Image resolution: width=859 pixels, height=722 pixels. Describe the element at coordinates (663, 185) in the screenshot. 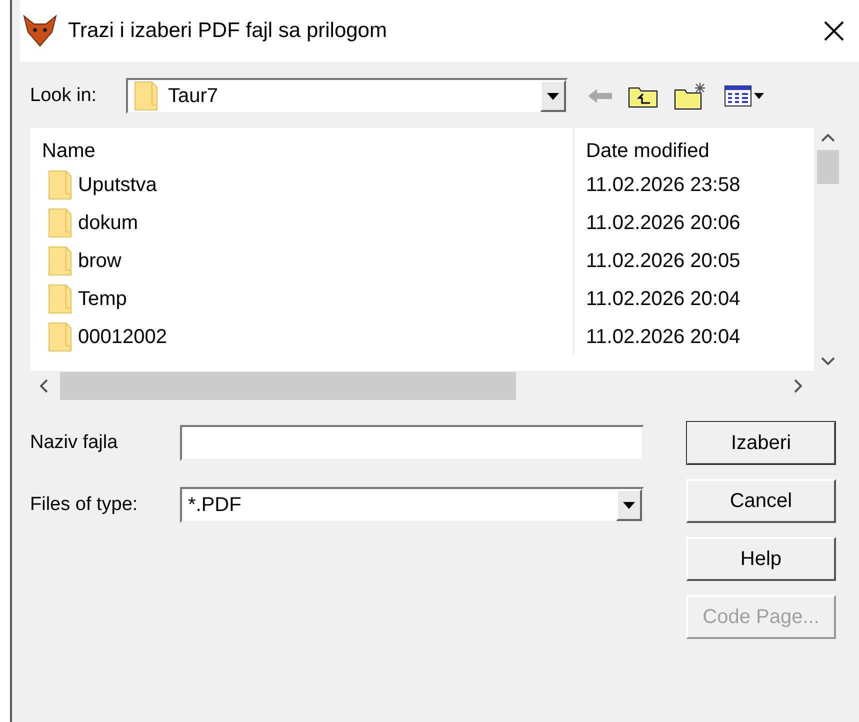

I see `date-cell-text: 11.02.2026 23:58` at that location.